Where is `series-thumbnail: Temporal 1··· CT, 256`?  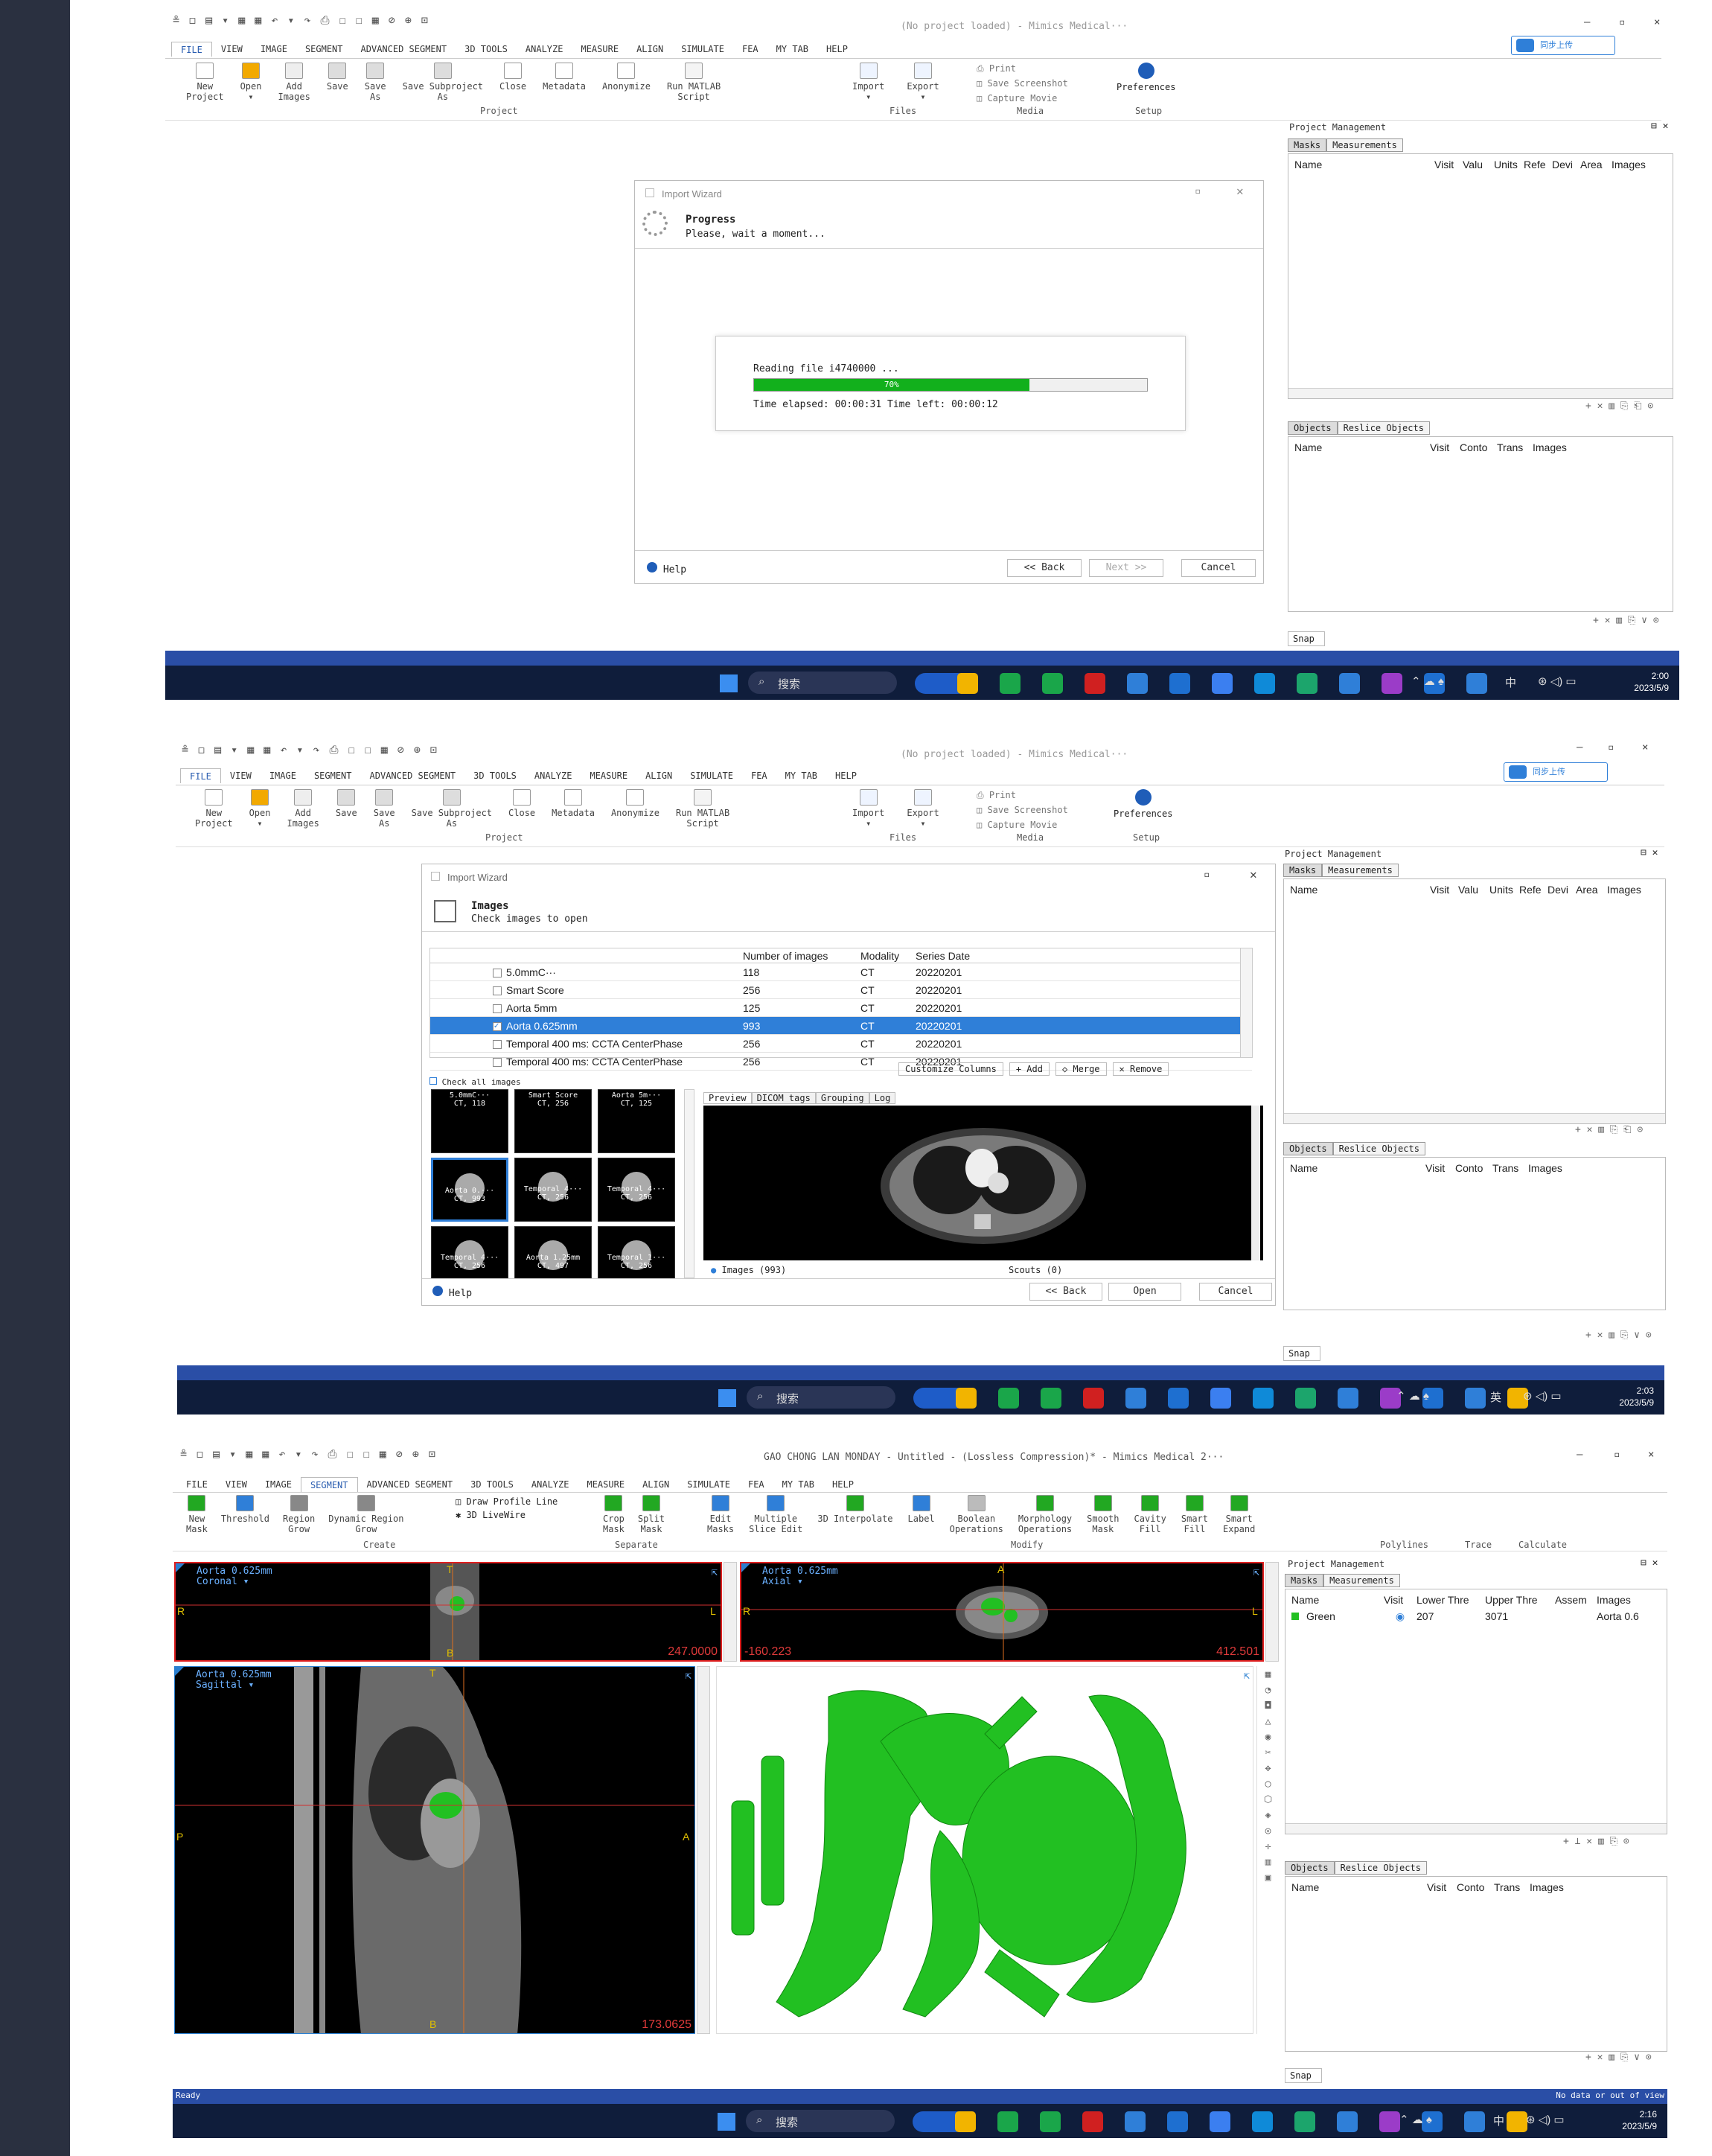 series-thumbnail: Temporal 1··· CT, 256 is located at coordinates (636, 1252).